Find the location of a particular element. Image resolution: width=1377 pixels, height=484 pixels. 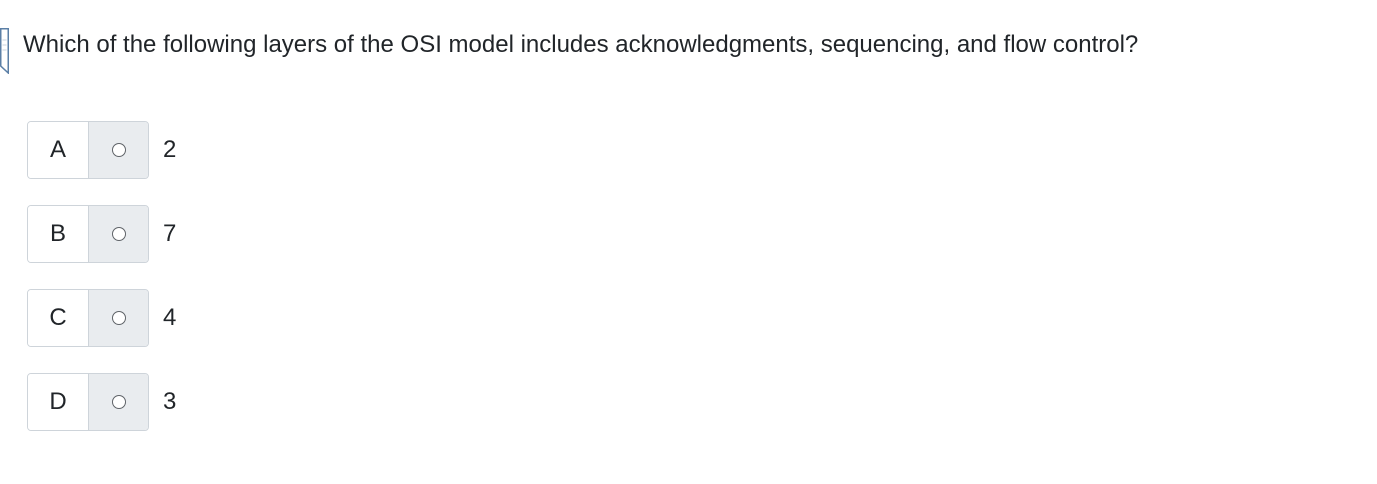

option-a: A 2 is located at coordinates (101, 150).